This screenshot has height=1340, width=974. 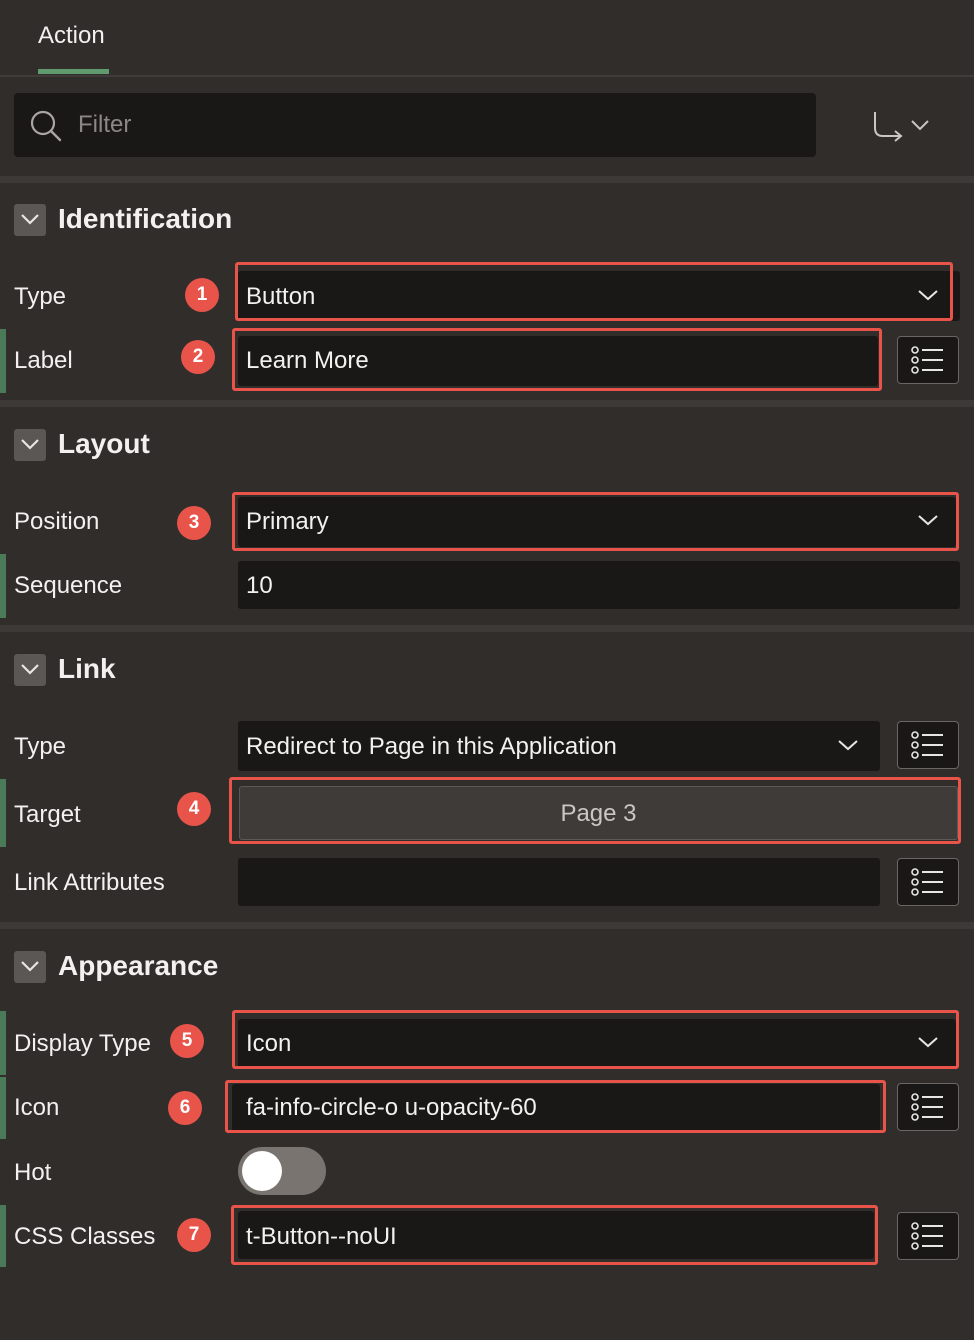 I want to click on identification-collapse-toggle, so click(x=30, y=220).